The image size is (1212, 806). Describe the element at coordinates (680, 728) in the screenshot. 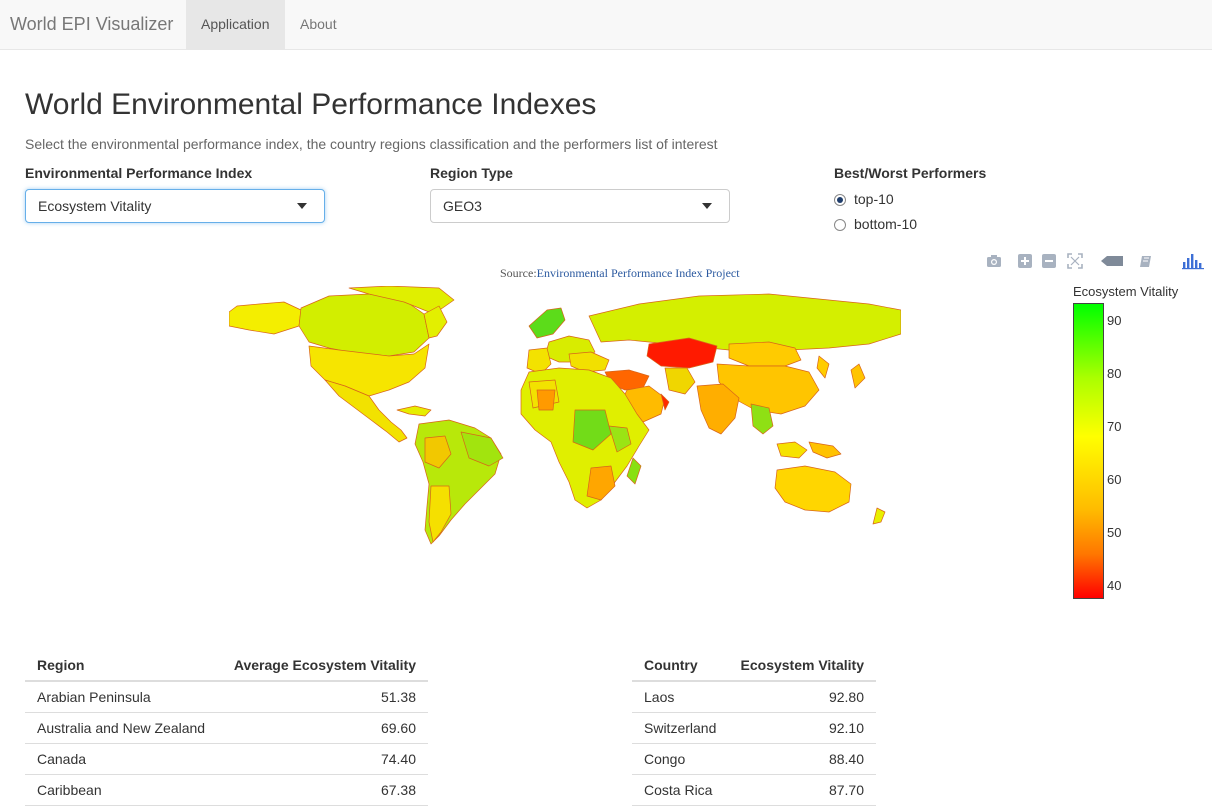

I see `country-cell: Switzerland` at that location.